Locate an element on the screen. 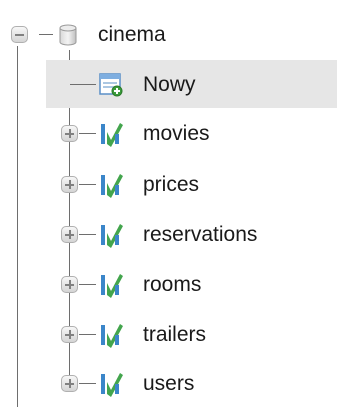 This screenshot has height=408, width=337. tree-item-table: trailers is located at coordinates (168, 334).